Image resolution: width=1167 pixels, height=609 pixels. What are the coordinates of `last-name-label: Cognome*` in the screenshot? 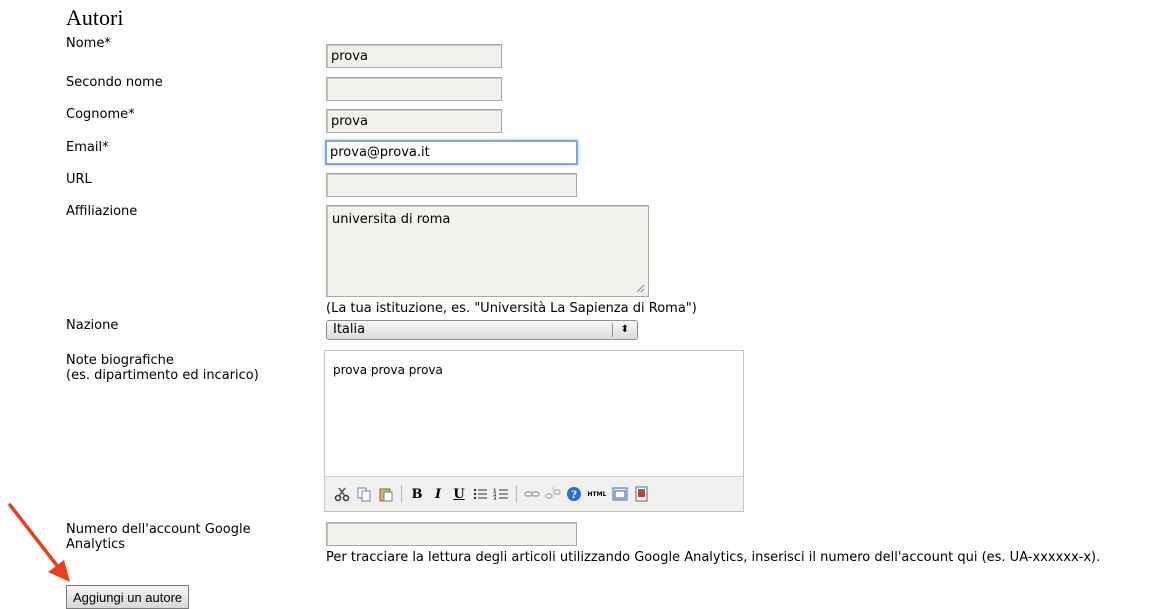 It's located at (100, 114).